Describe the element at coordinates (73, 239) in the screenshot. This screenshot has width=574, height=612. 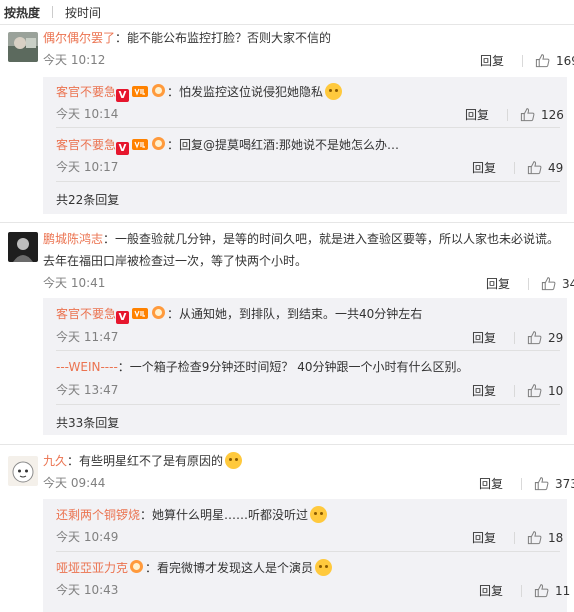
I see `username-link: 鹏城陈鸿志` at that location.